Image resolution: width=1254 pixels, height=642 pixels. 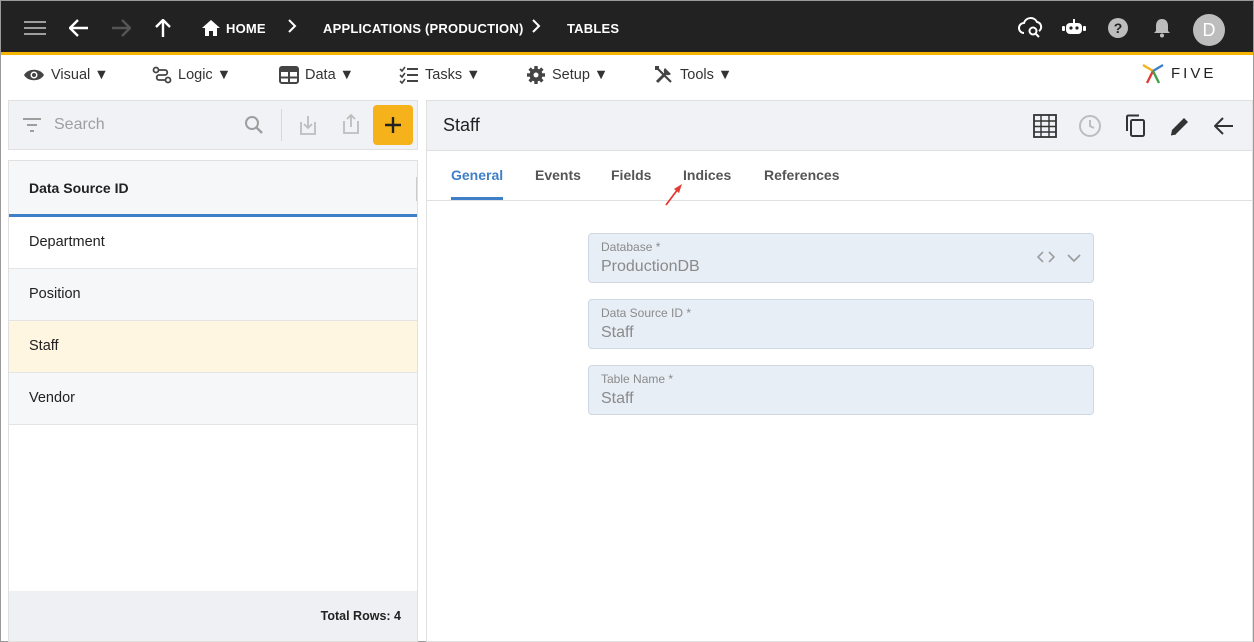 What do you see at coordinates (1046, 259) in the screenshot?
I see `code-brackets-icon` at bounding box center [1046, 259].